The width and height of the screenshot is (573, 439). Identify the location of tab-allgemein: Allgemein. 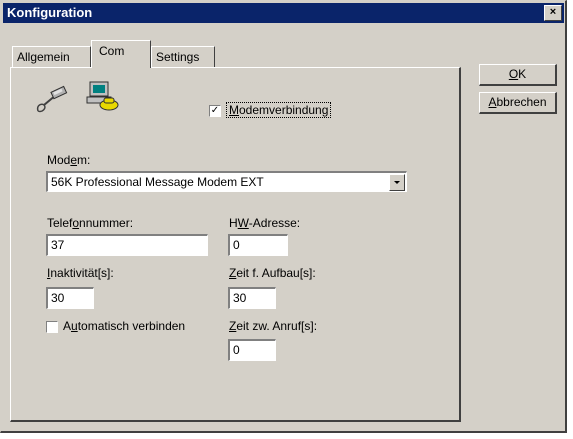
(51, 56).